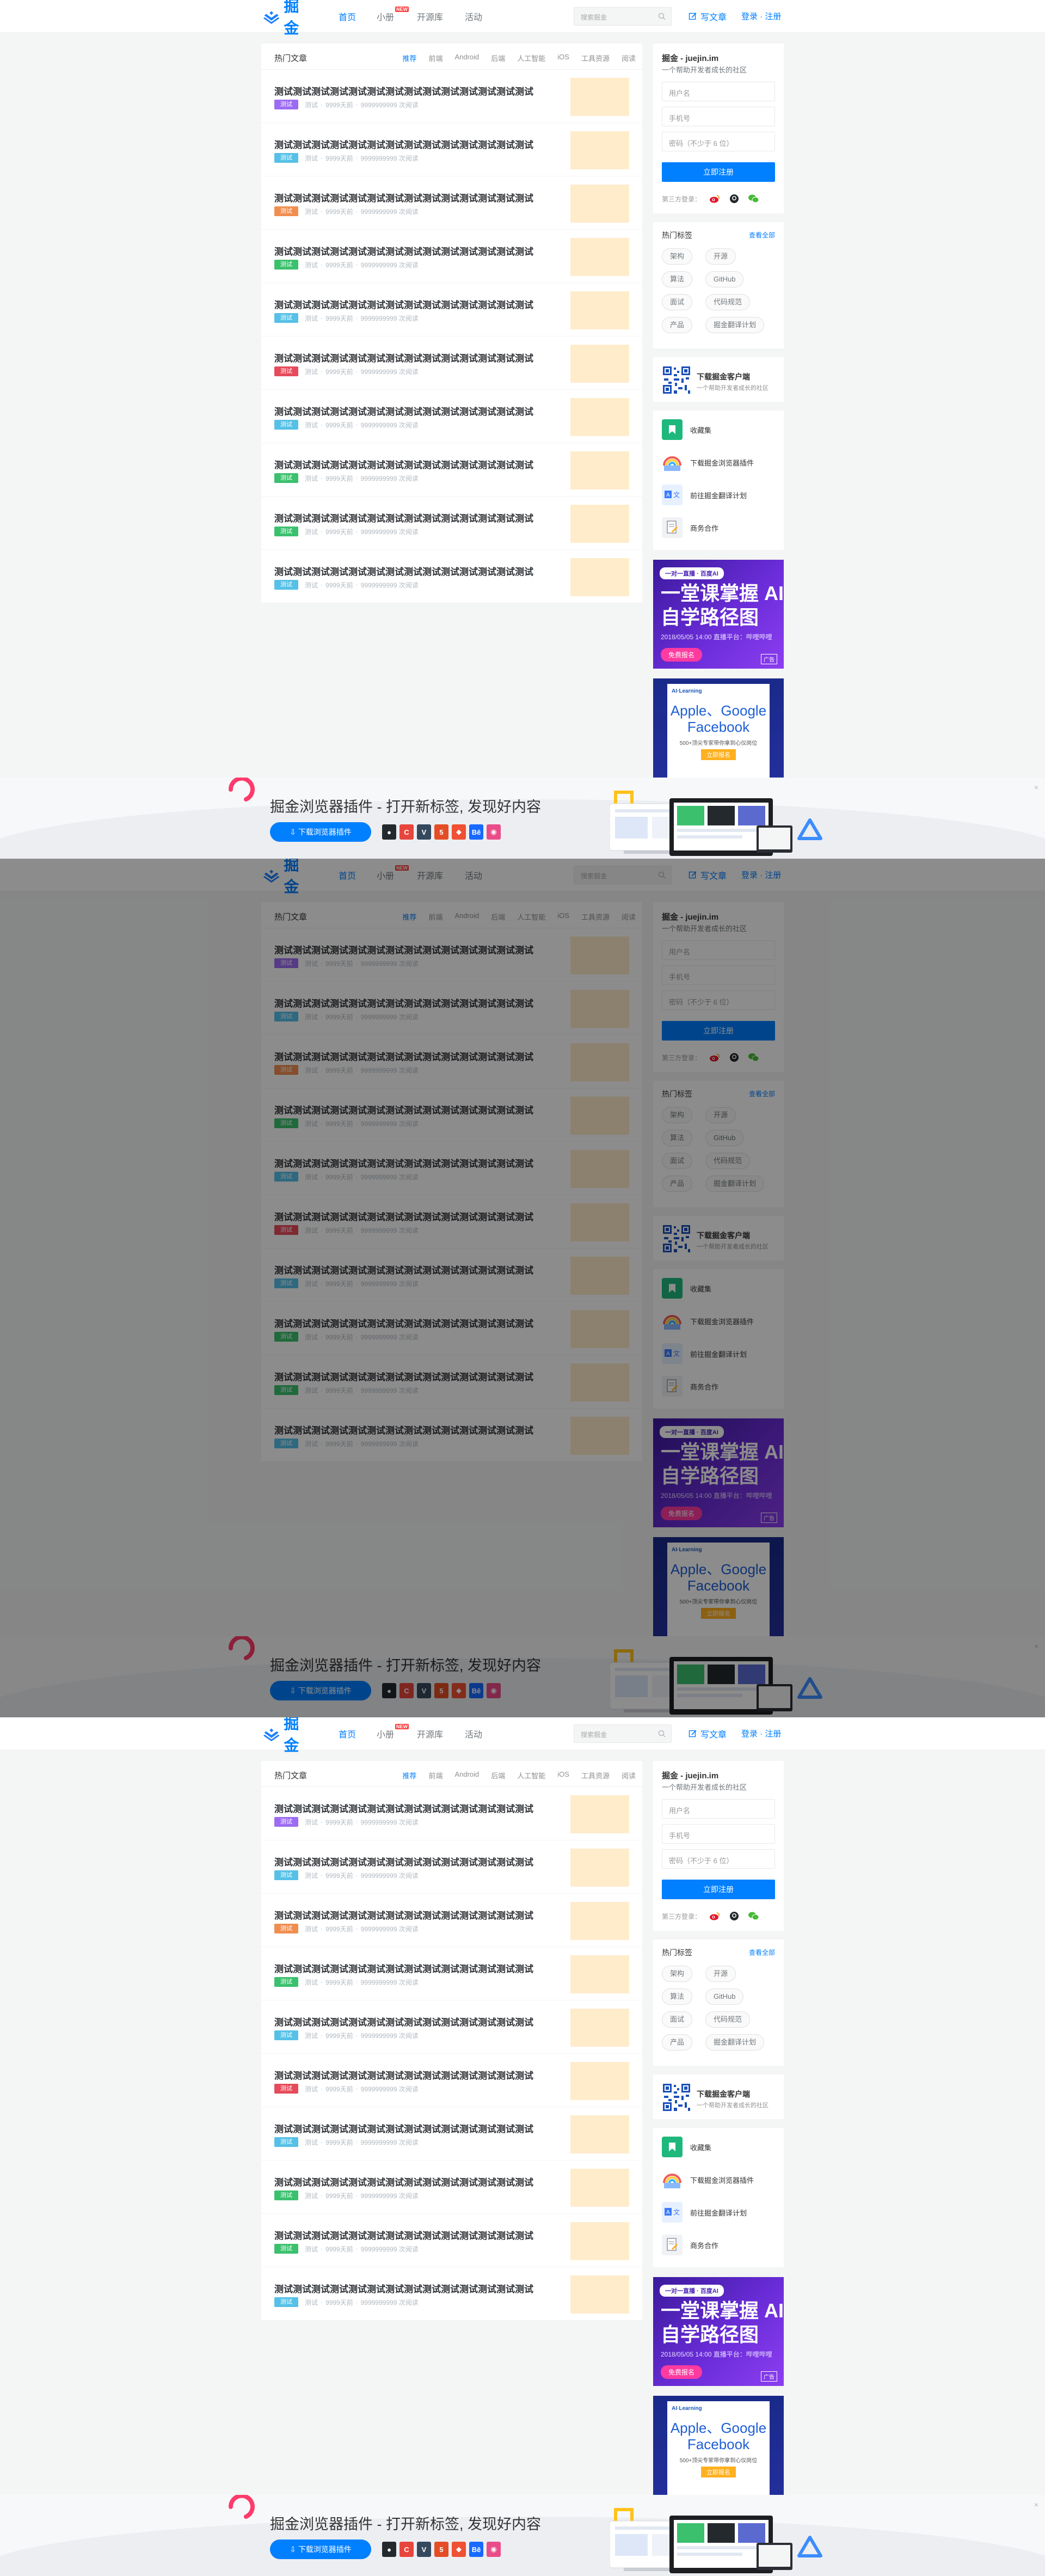 The image size is (1045, 2576). Describe the element at coordinates (718, 172) in the screenshot. I see `register-button: 立即注册` at that location.